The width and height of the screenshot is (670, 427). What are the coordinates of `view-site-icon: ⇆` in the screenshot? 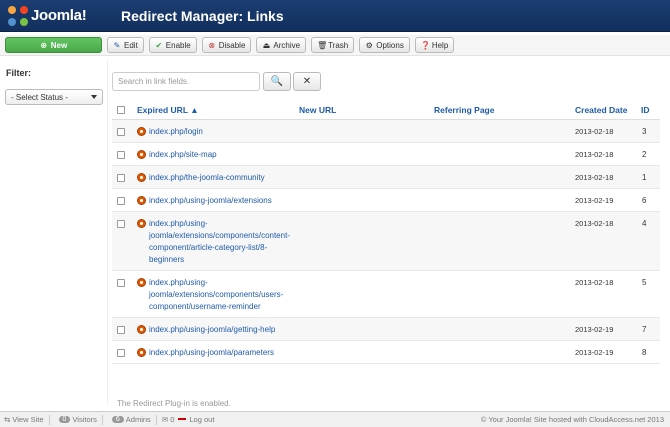 It's located at (7, 419).